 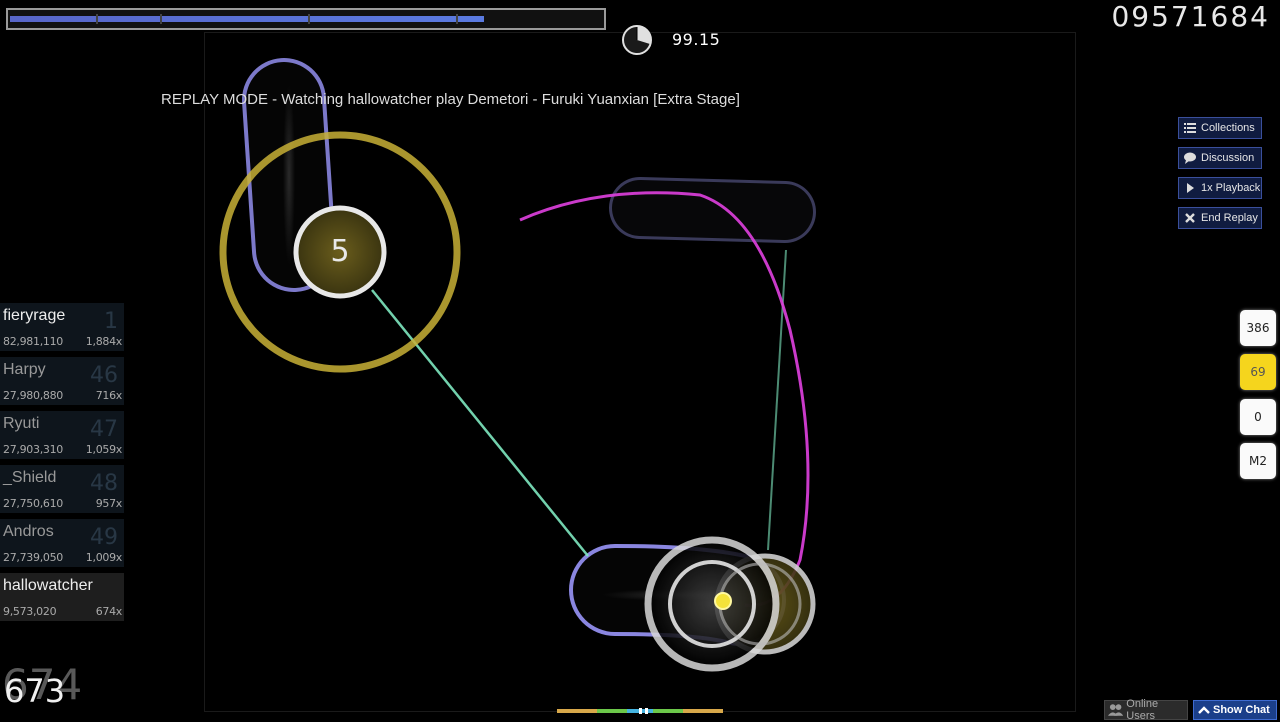 What do you see at coordinates (1190, 218) in the screenshot?
I see `close-icon` at bounding box center [1190, 218].